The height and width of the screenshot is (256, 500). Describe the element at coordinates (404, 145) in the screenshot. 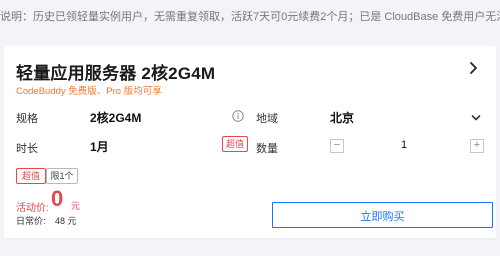

I see `quantity-value: 1` at that location.